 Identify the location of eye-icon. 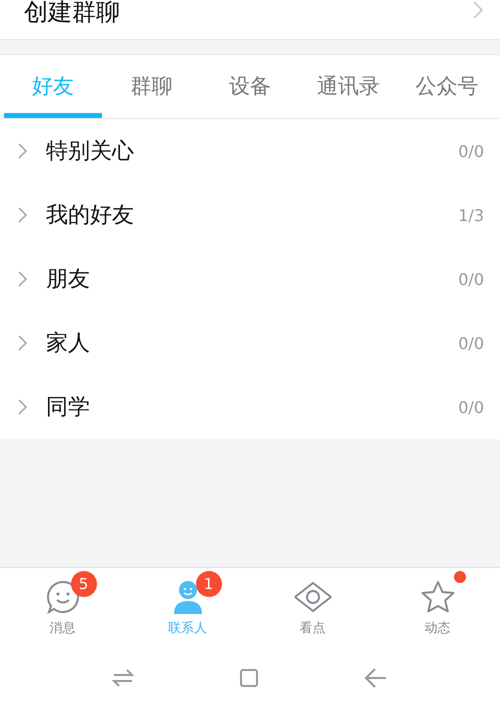
(312, 597).